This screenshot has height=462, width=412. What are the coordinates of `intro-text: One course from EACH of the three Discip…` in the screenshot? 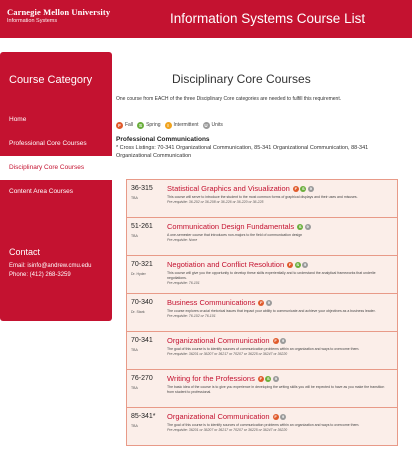 It's located at (229, 99).